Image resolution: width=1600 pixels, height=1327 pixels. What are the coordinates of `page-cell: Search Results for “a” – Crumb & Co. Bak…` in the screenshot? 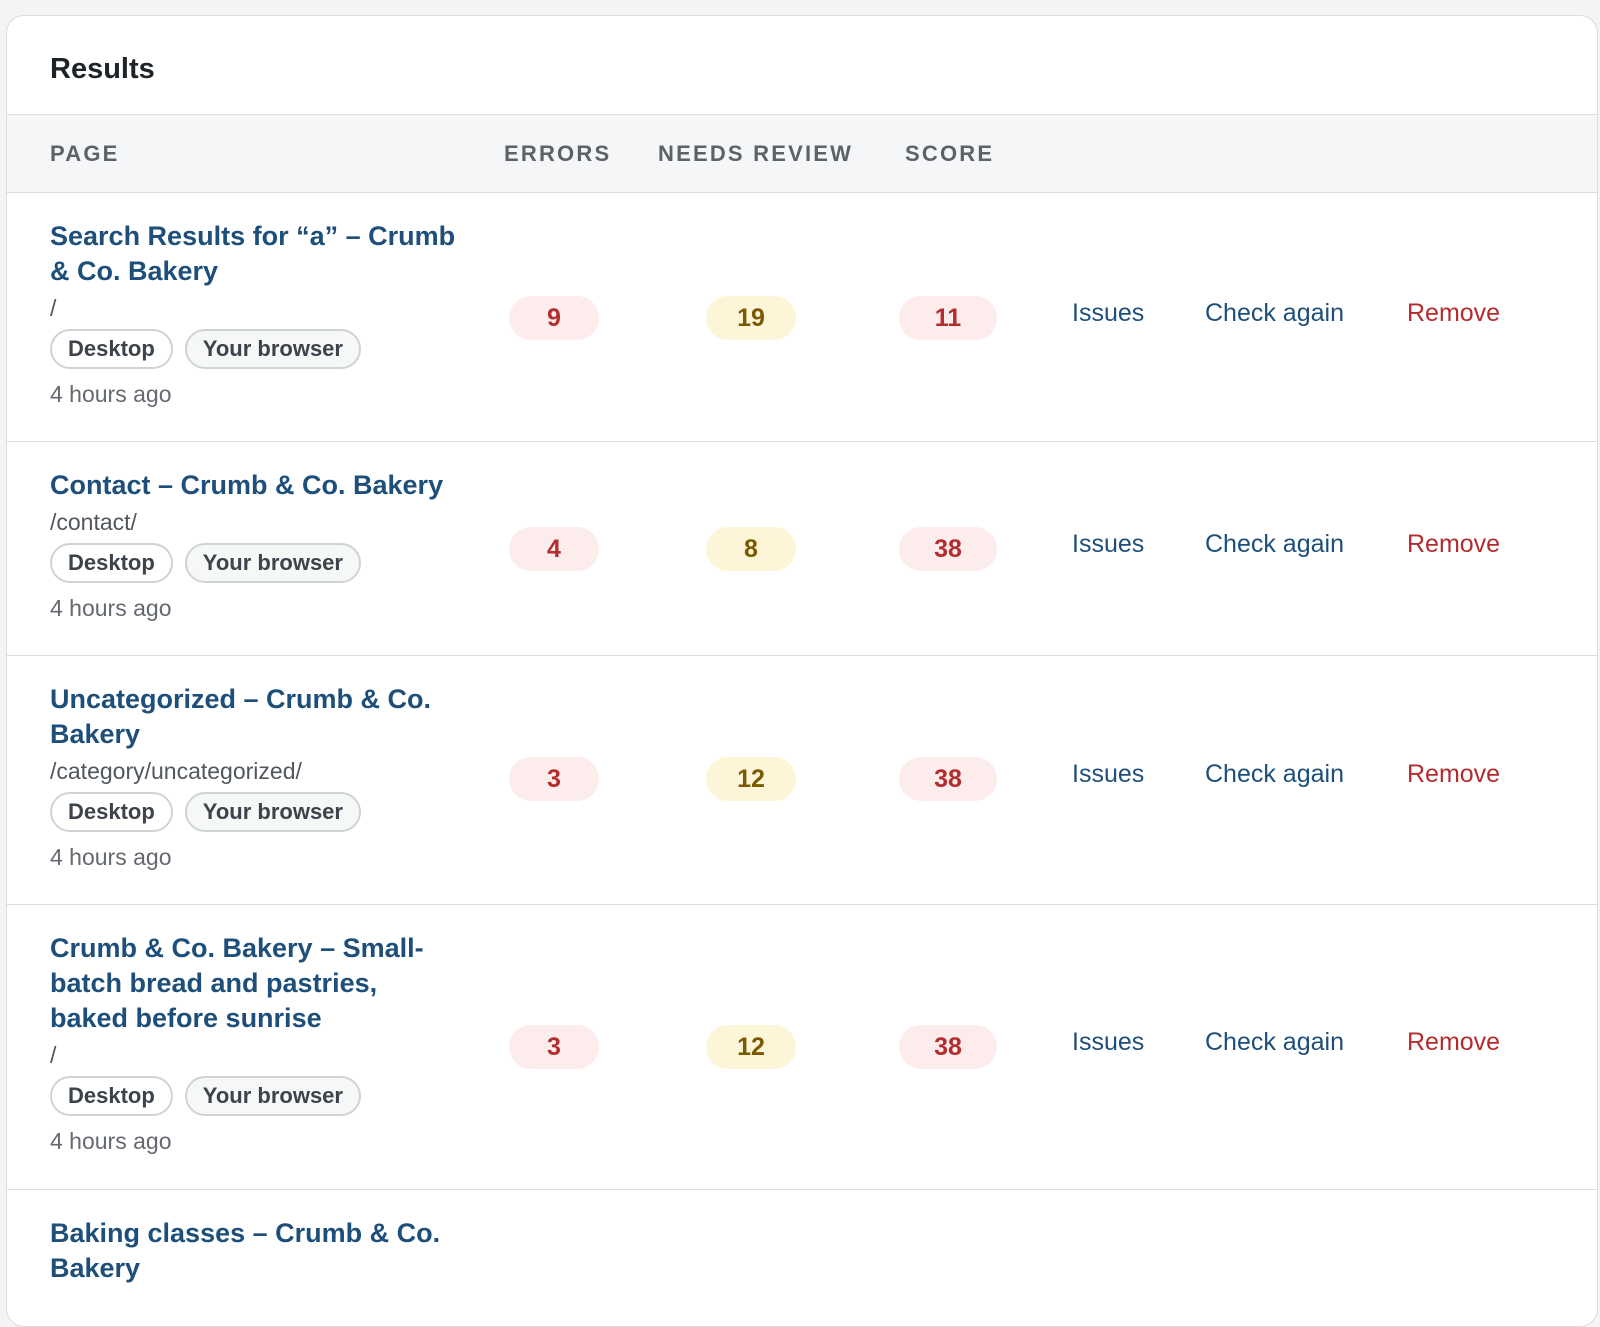 It's located at (255, 313).